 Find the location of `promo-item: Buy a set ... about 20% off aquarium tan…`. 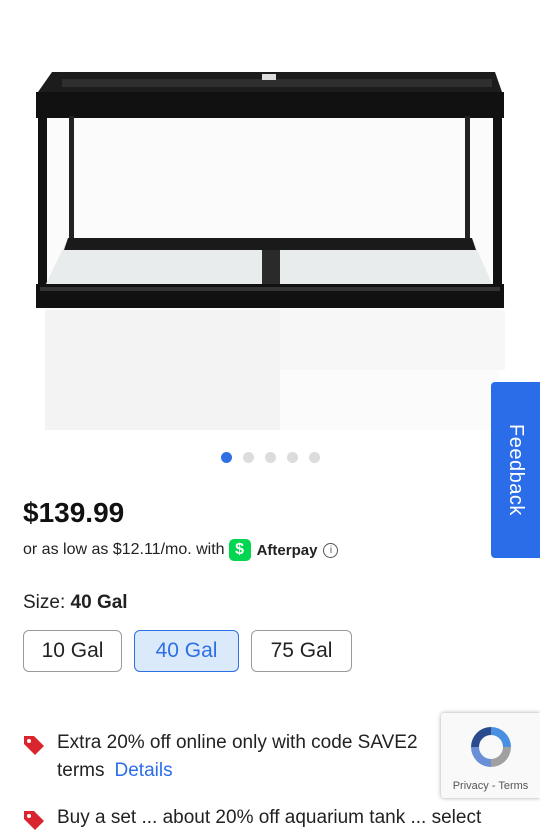

promo-item: Buy a set ... about 20% off aquarium tan… is located at coordinates (252, 818).